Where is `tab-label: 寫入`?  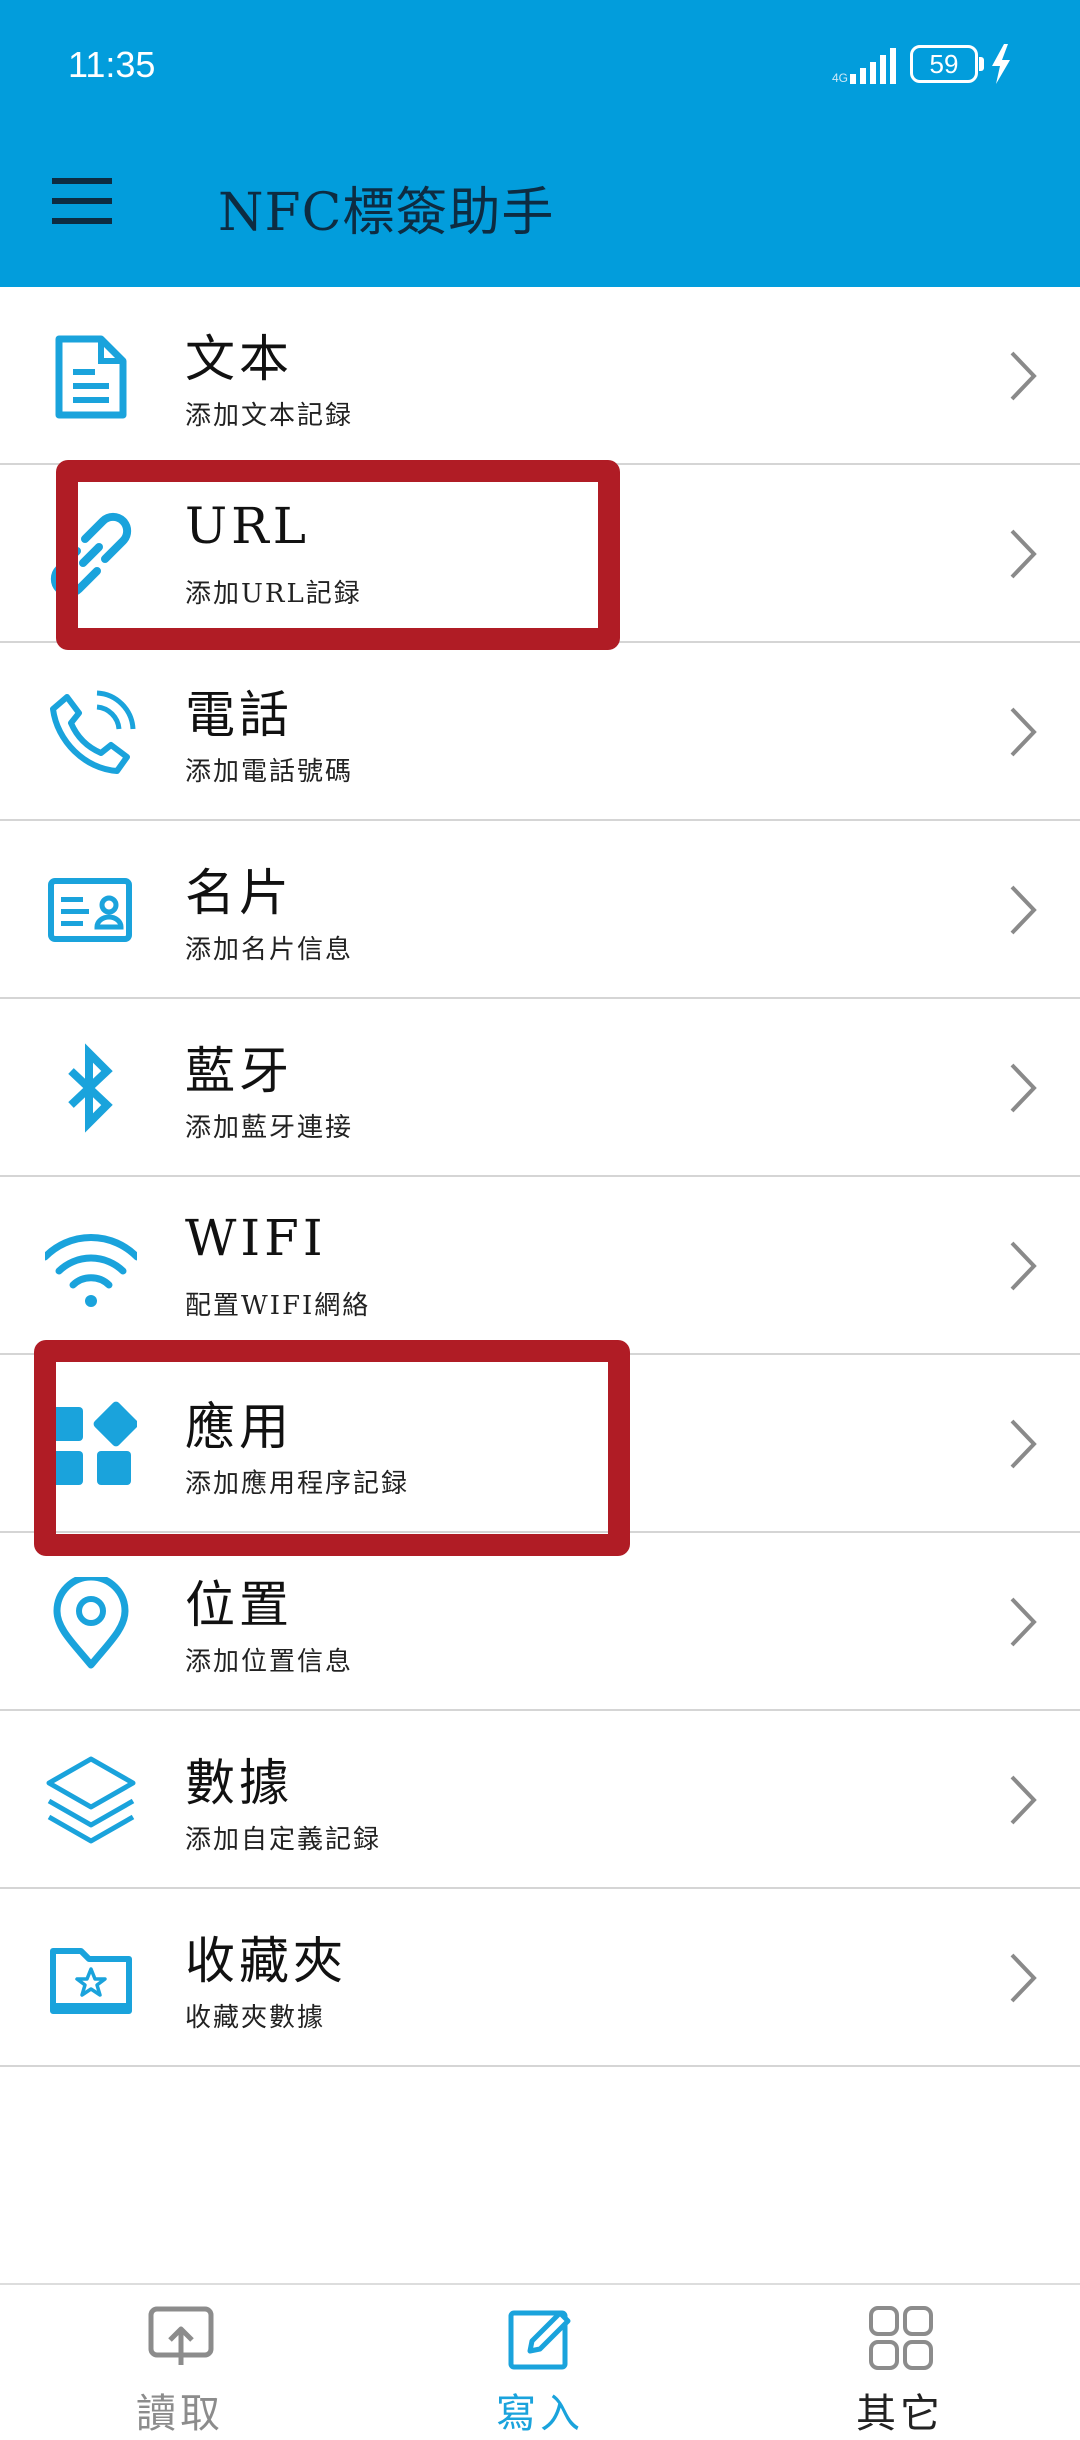
tab-label: 寫入 is located at coordinates (540, 2414).